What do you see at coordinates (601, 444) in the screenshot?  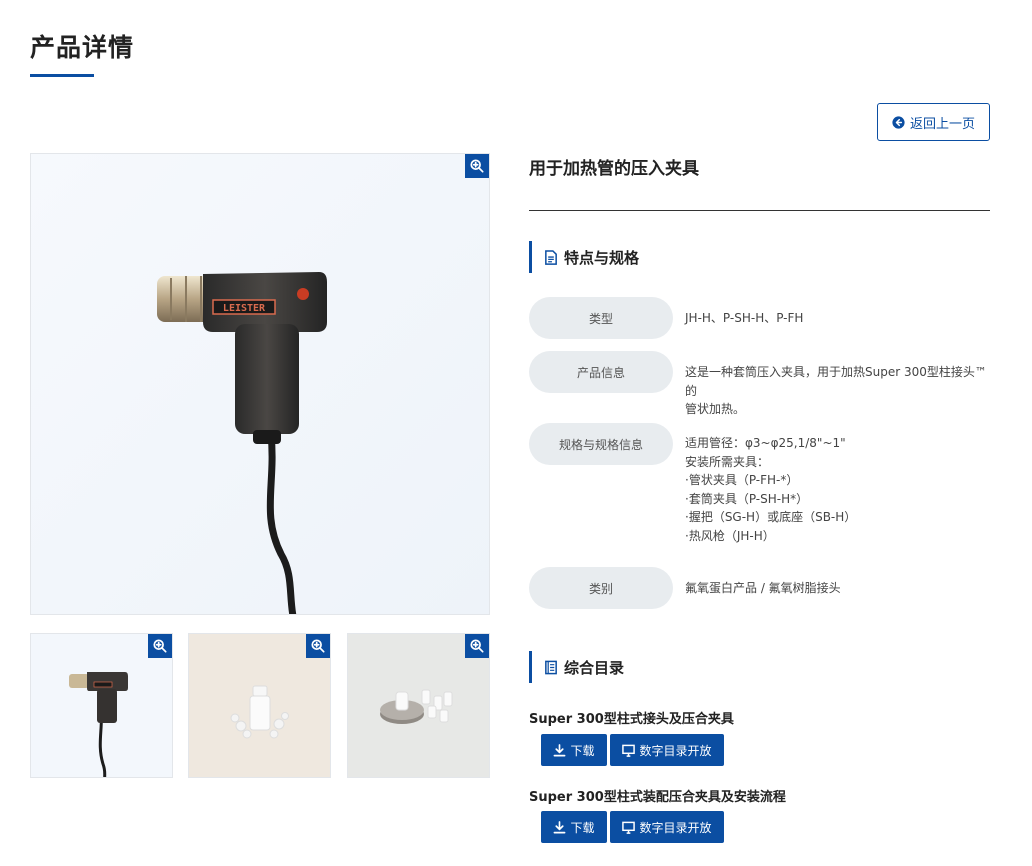 I see `spec-label-specifications: 规格与规格信息` at bounding box center [601, 444].